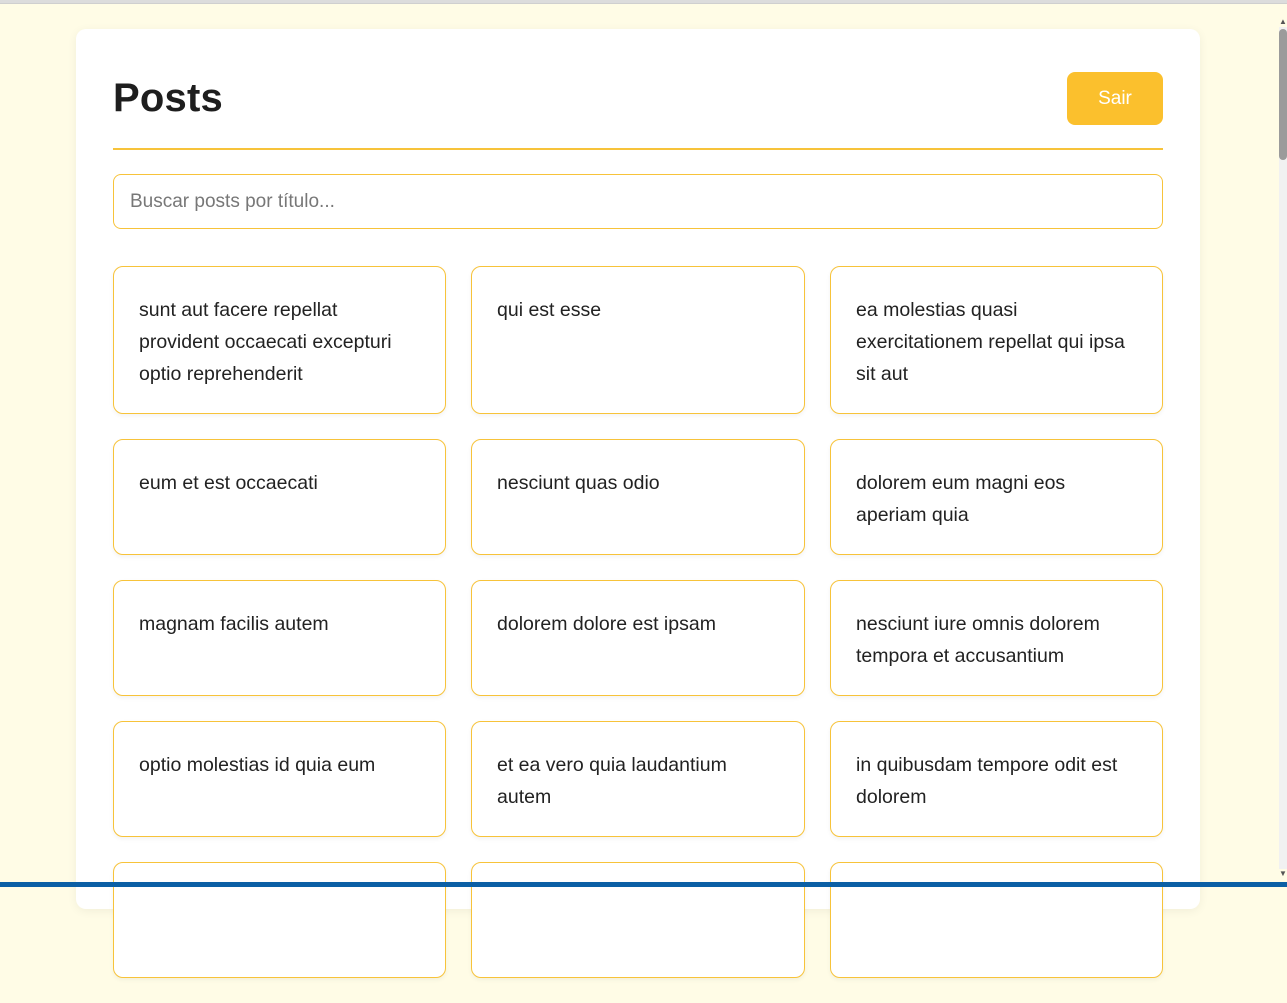  I want to click on post-card: magnam facilis autem, so click(279, 638).